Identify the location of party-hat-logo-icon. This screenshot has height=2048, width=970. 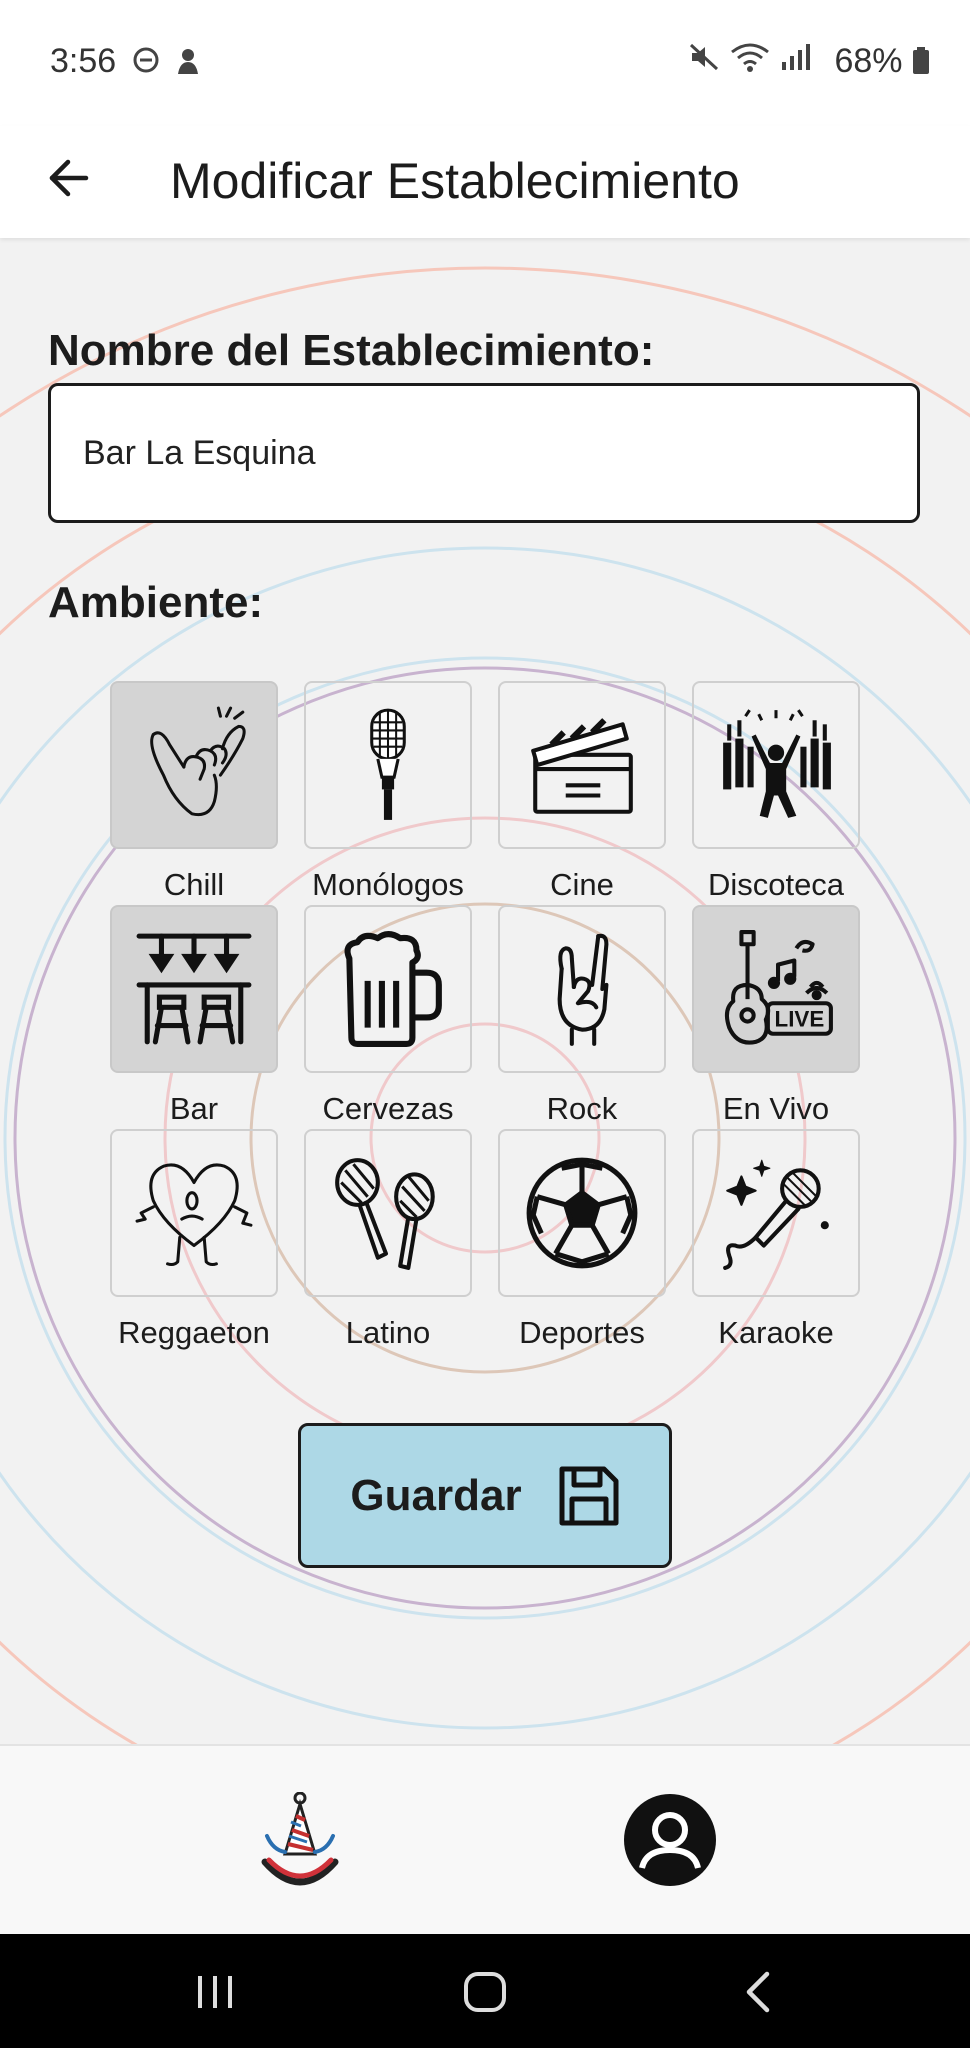
(300, 1838).